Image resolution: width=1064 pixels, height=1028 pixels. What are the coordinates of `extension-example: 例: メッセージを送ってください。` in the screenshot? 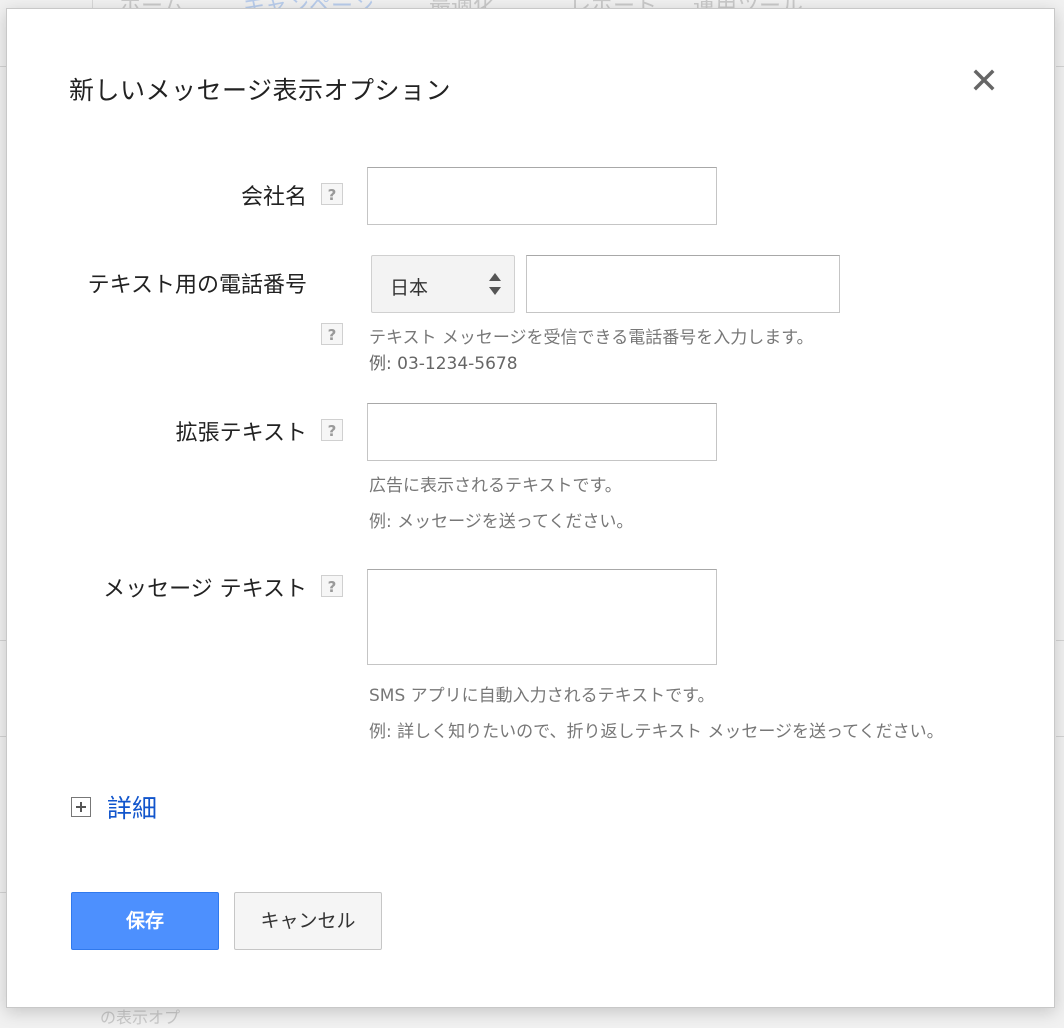 It's located at (501, 522).